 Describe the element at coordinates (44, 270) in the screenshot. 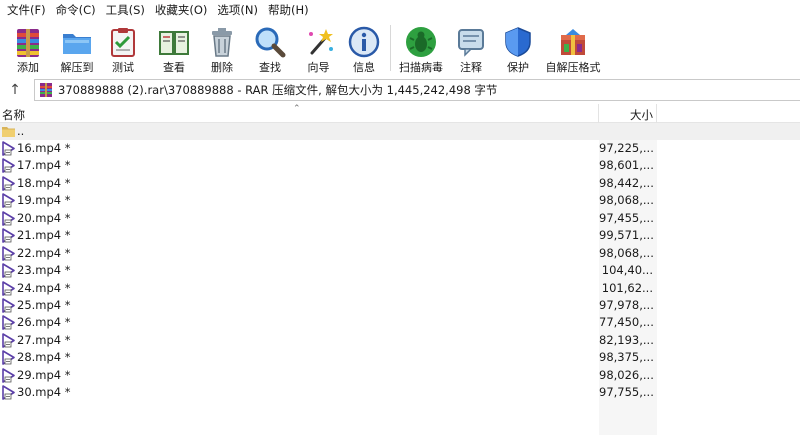

I see `file-name: 23.mp4 *` at that location.